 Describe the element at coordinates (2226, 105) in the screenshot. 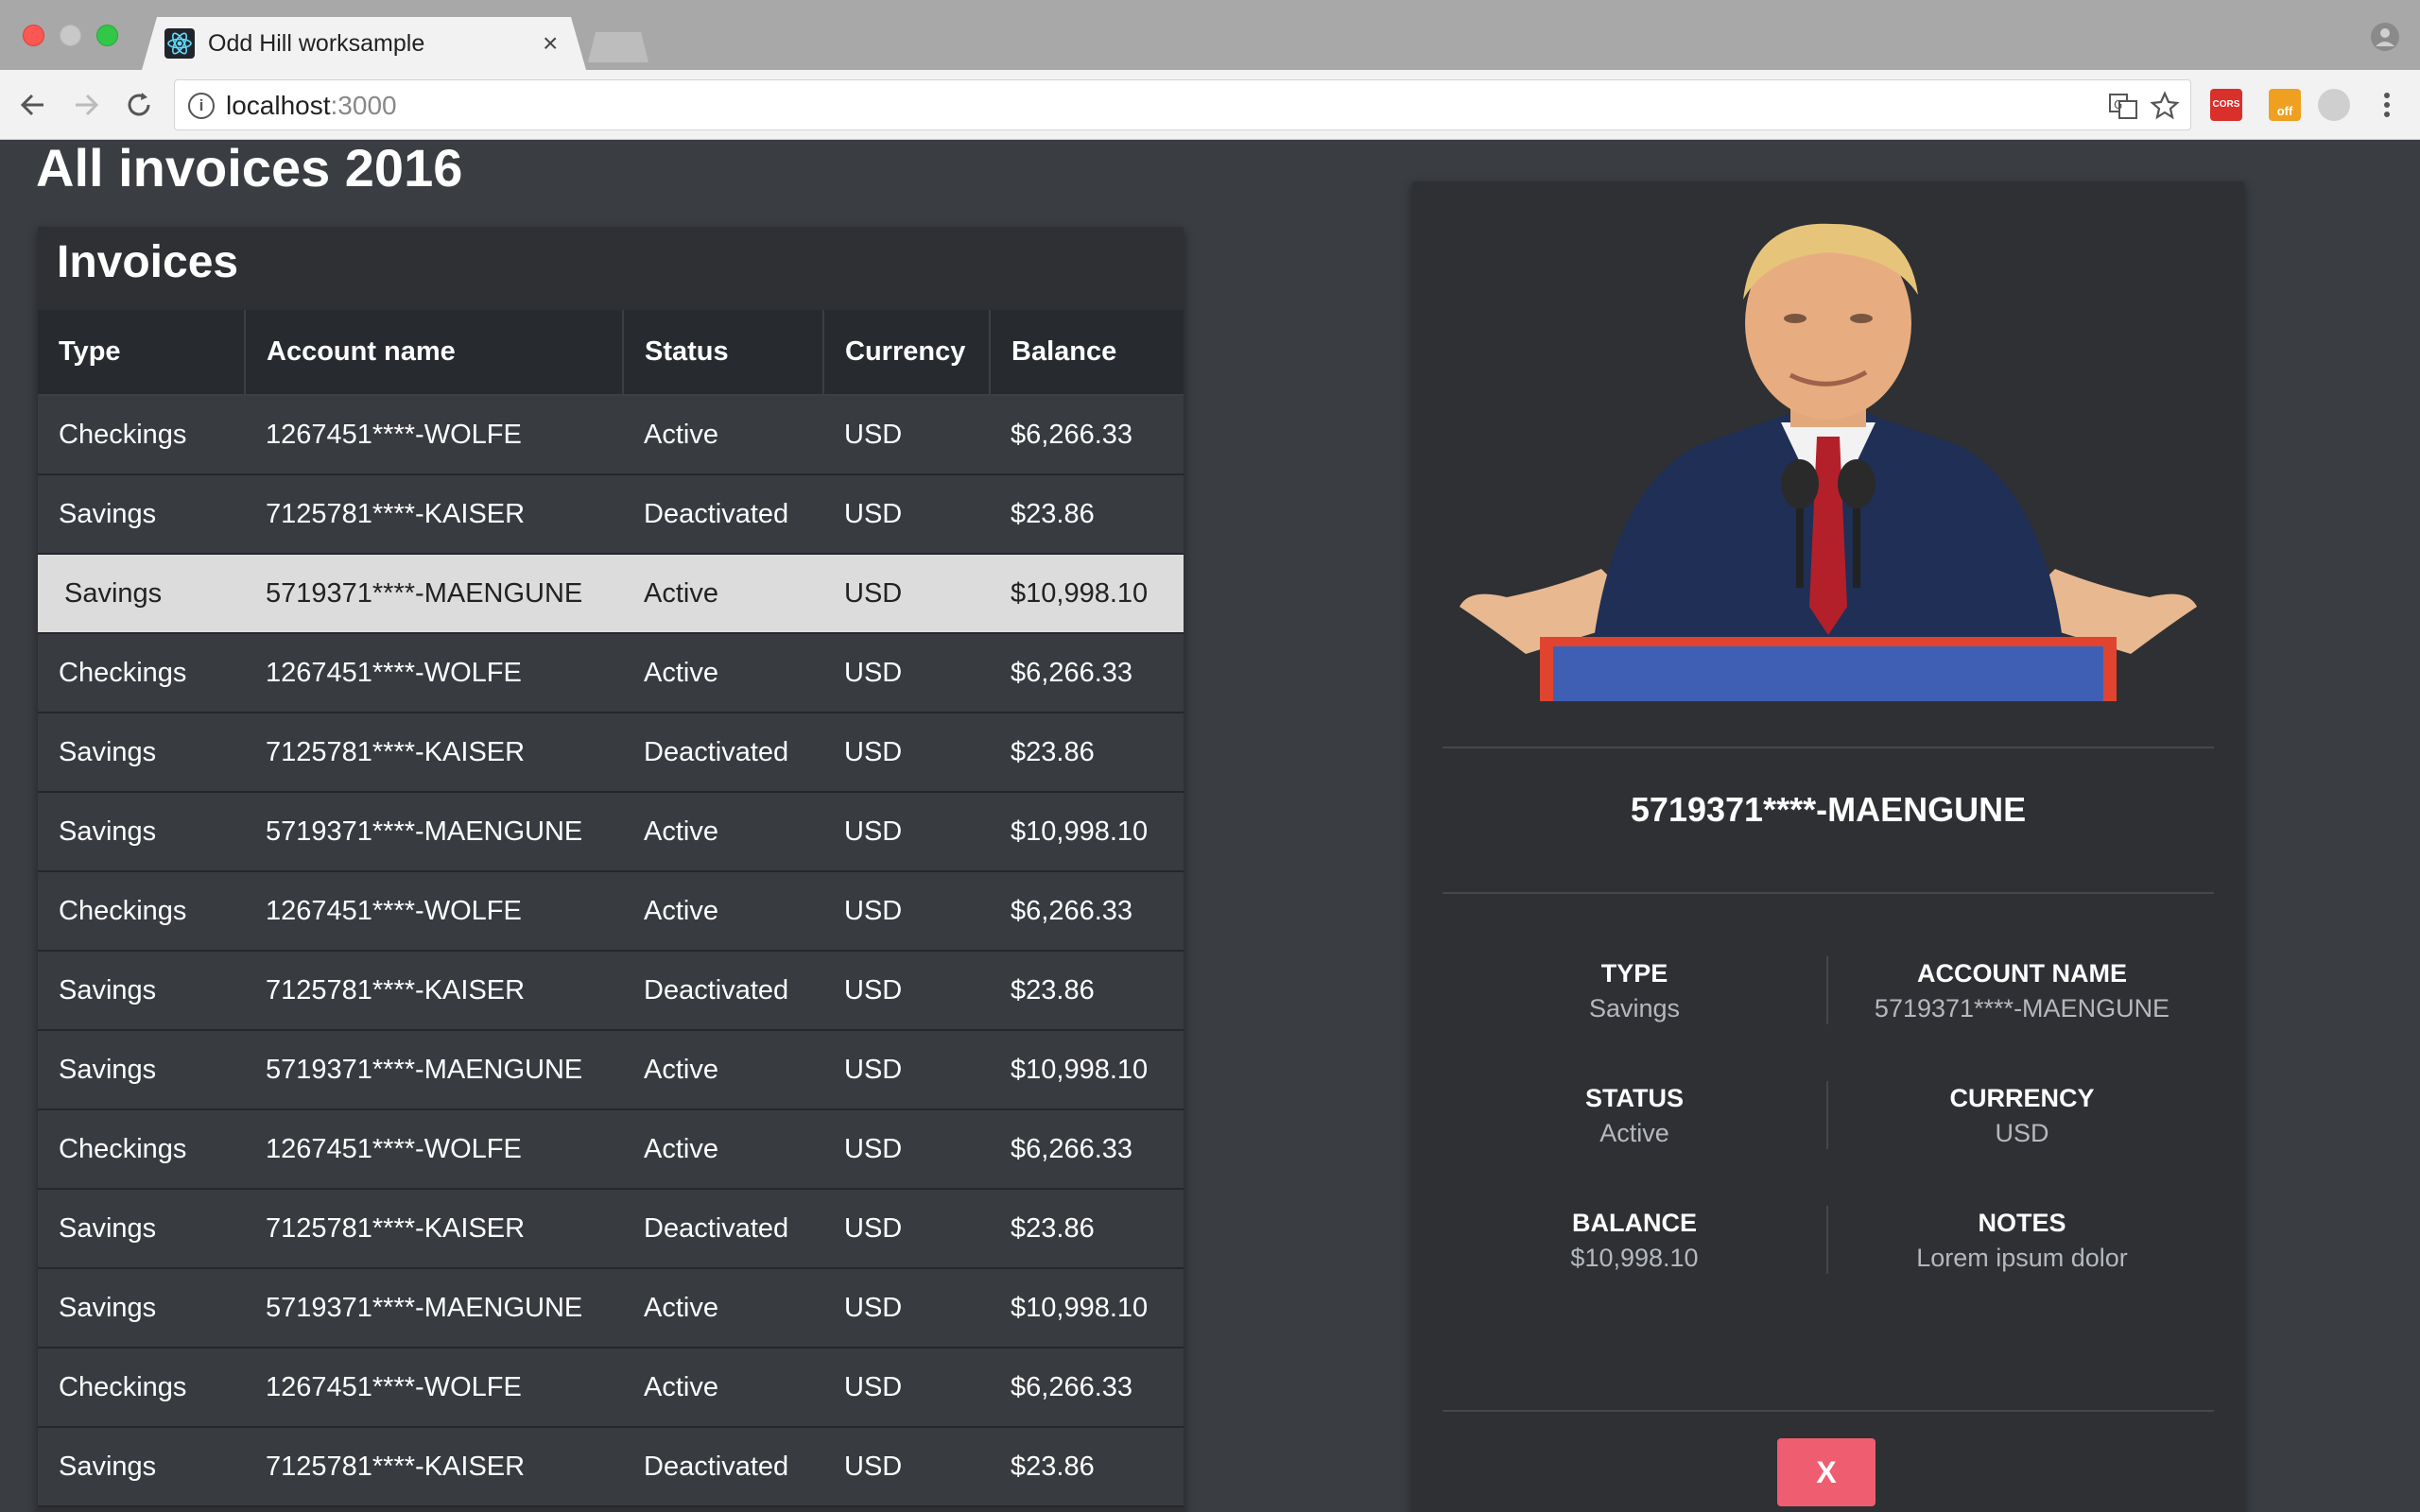

I see `cors-extension-icon: CORS` at that location.